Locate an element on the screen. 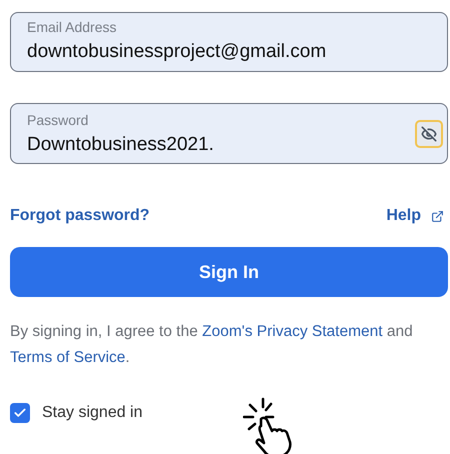 This screenshot has height=454, width=450. check-icon is located at coordinates (20, 413).